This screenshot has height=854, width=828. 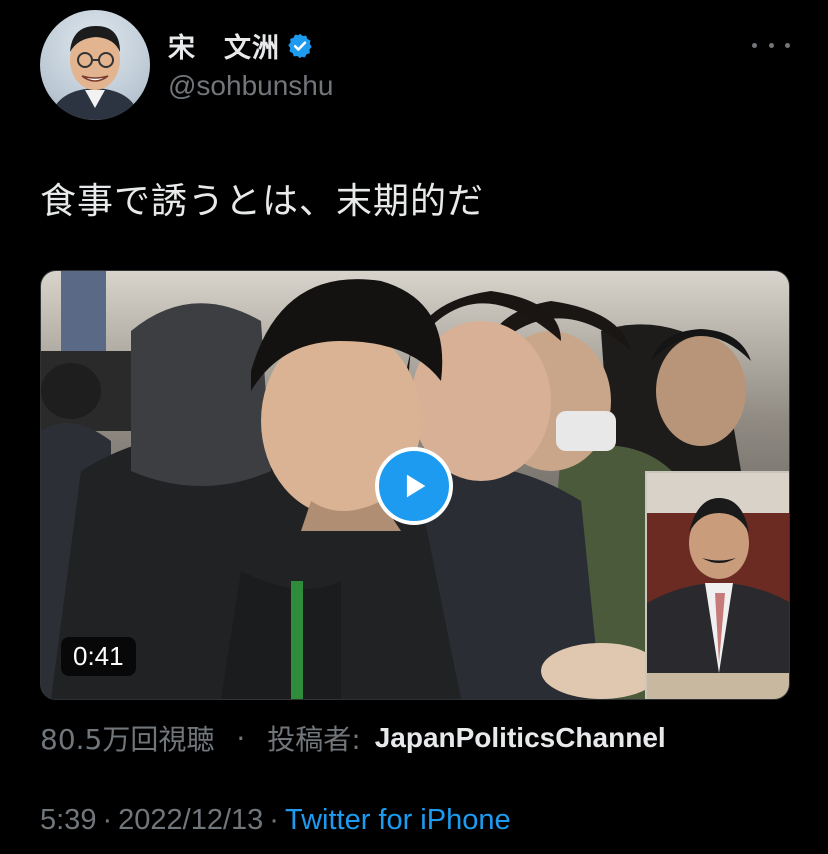 I want to click on poster-label: 投稿者:, so click(x=314, y=739).